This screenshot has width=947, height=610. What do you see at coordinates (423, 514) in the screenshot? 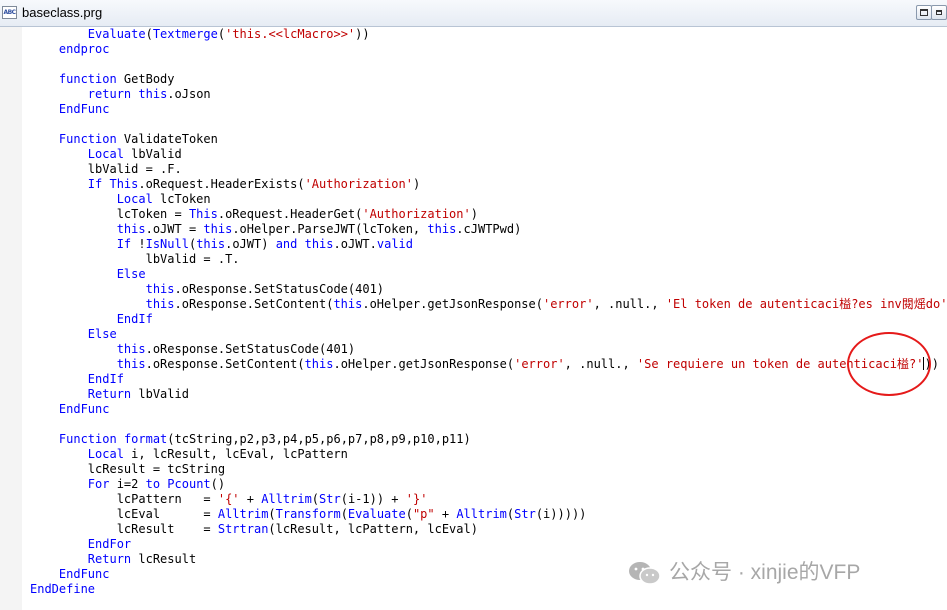
I see `code-string: "p"` at bounding box center [423, 514].